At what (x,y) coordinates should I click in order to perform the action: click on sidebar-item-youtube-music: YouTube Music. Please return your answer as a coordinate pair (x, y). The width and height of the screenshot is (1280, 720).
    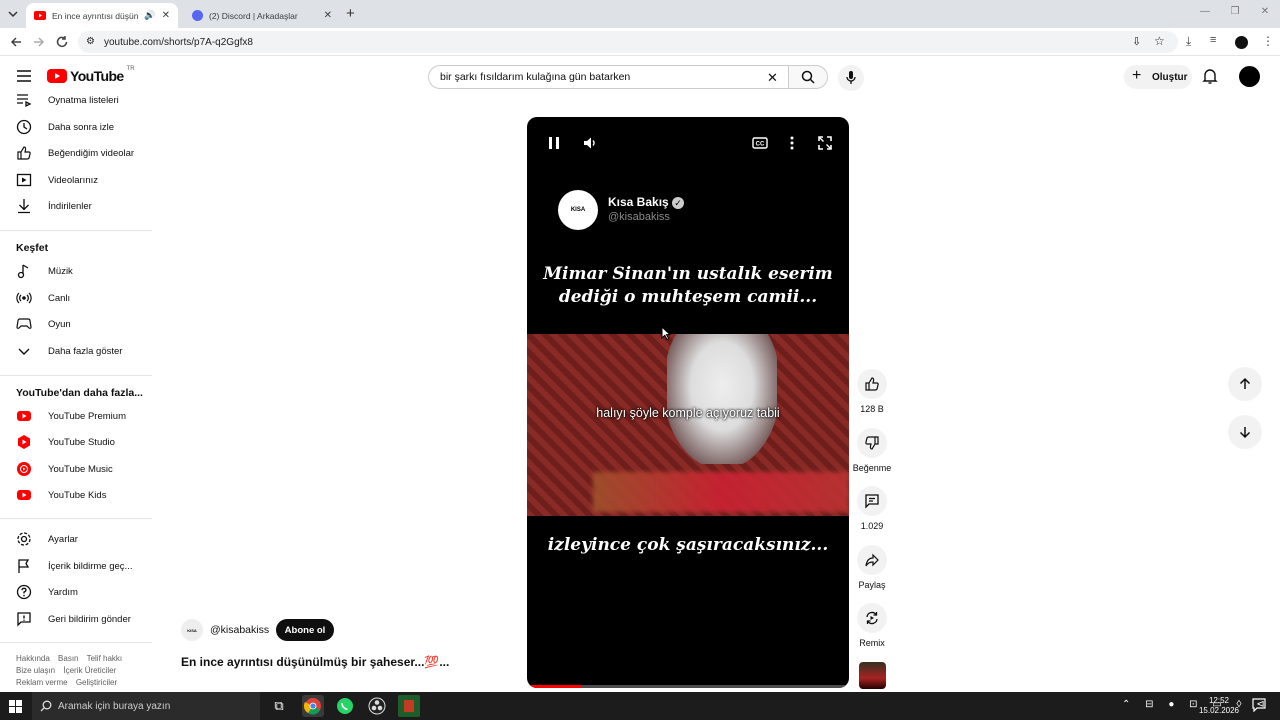
    Looking at the image, I should click on (76, 469).